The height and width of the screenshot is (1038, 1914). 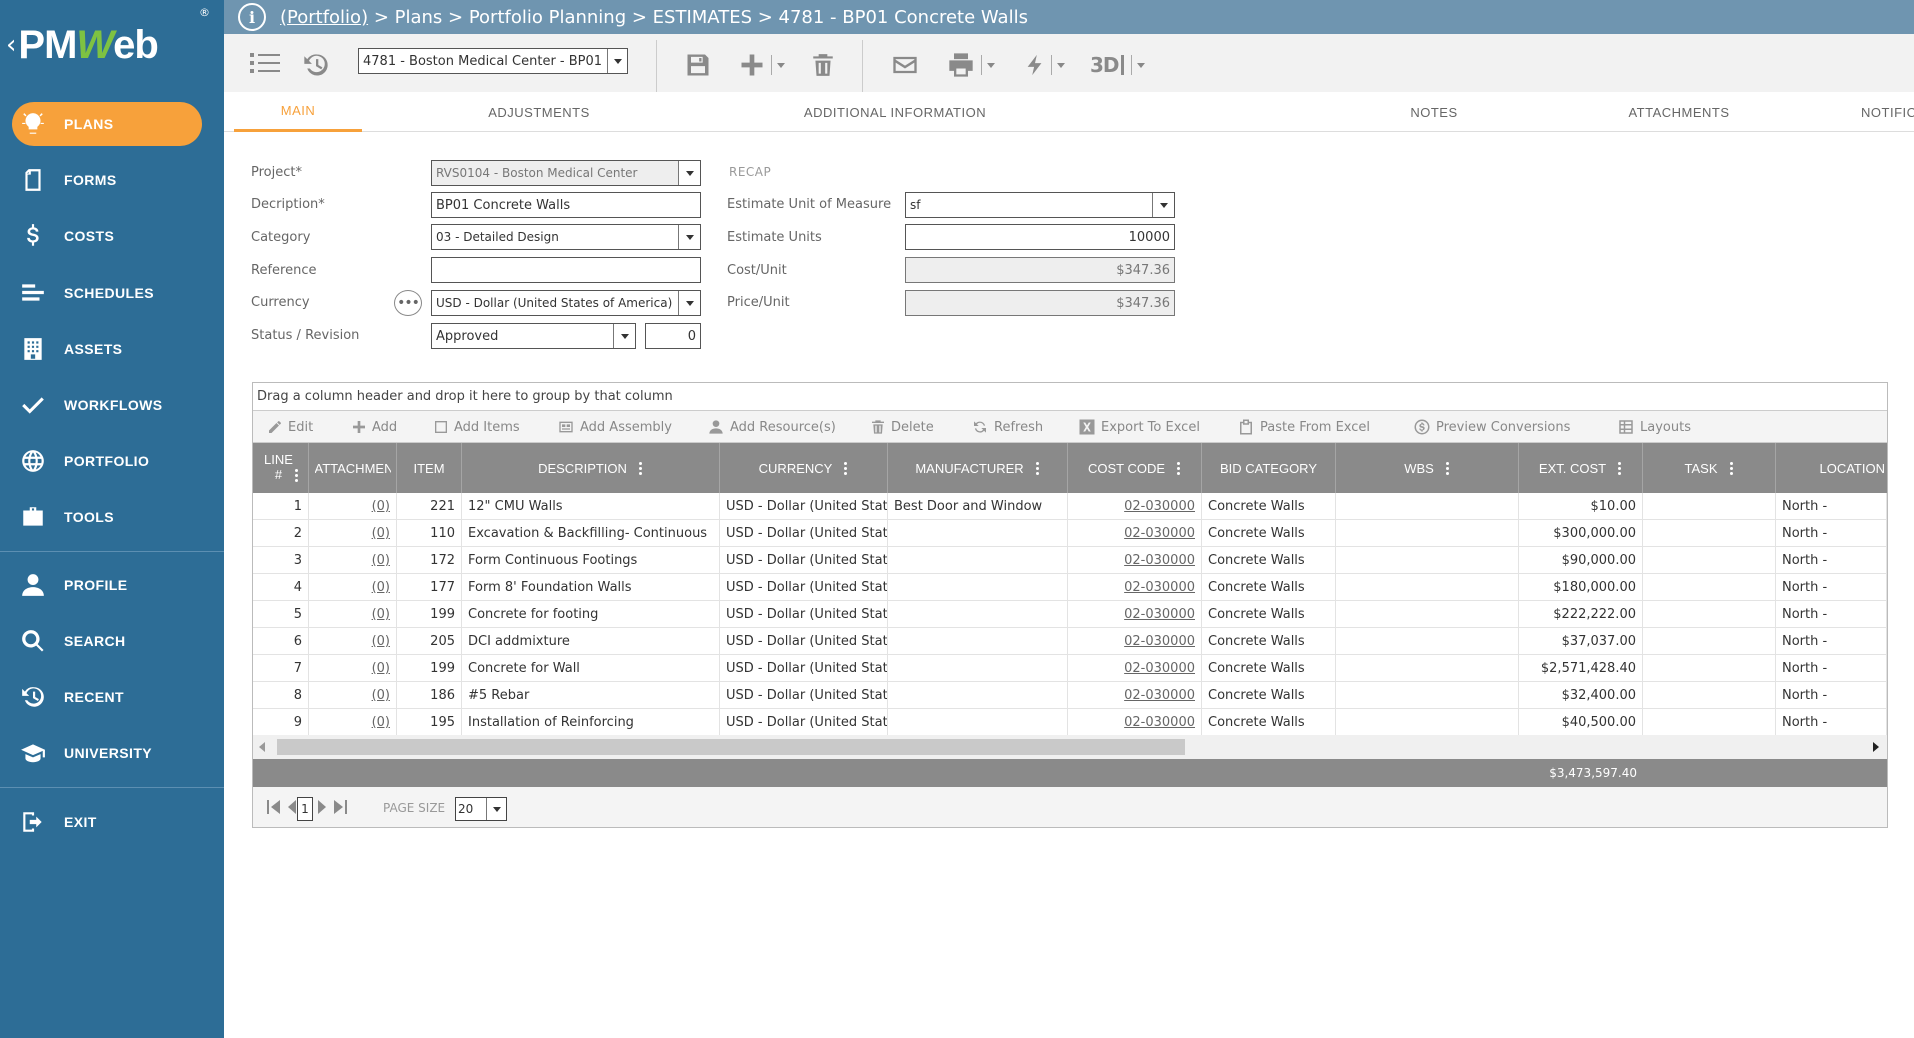 I want to click on tab-notifications: NOTIFICATIONS, so click(x=1869, y=112).